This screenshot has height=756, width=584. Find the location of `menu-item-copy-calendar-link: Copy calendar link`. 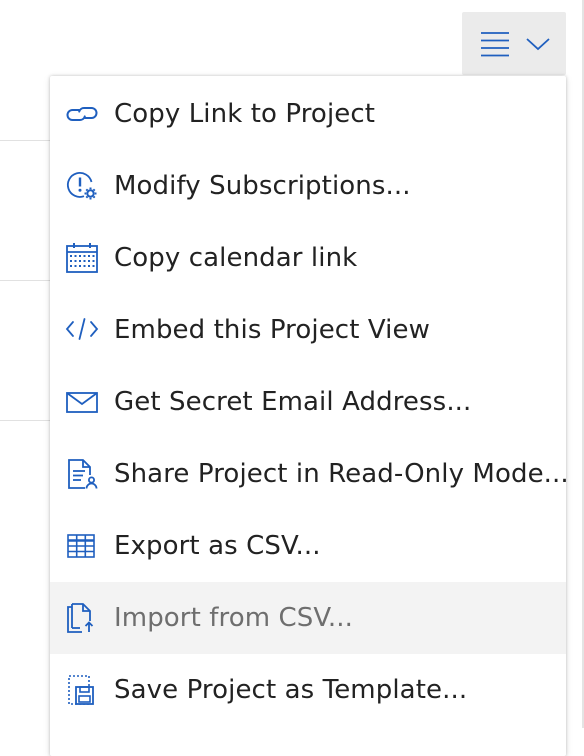

menu-item-copy-calendar-link: Copy calendar link is located at coordinates (308, 258).